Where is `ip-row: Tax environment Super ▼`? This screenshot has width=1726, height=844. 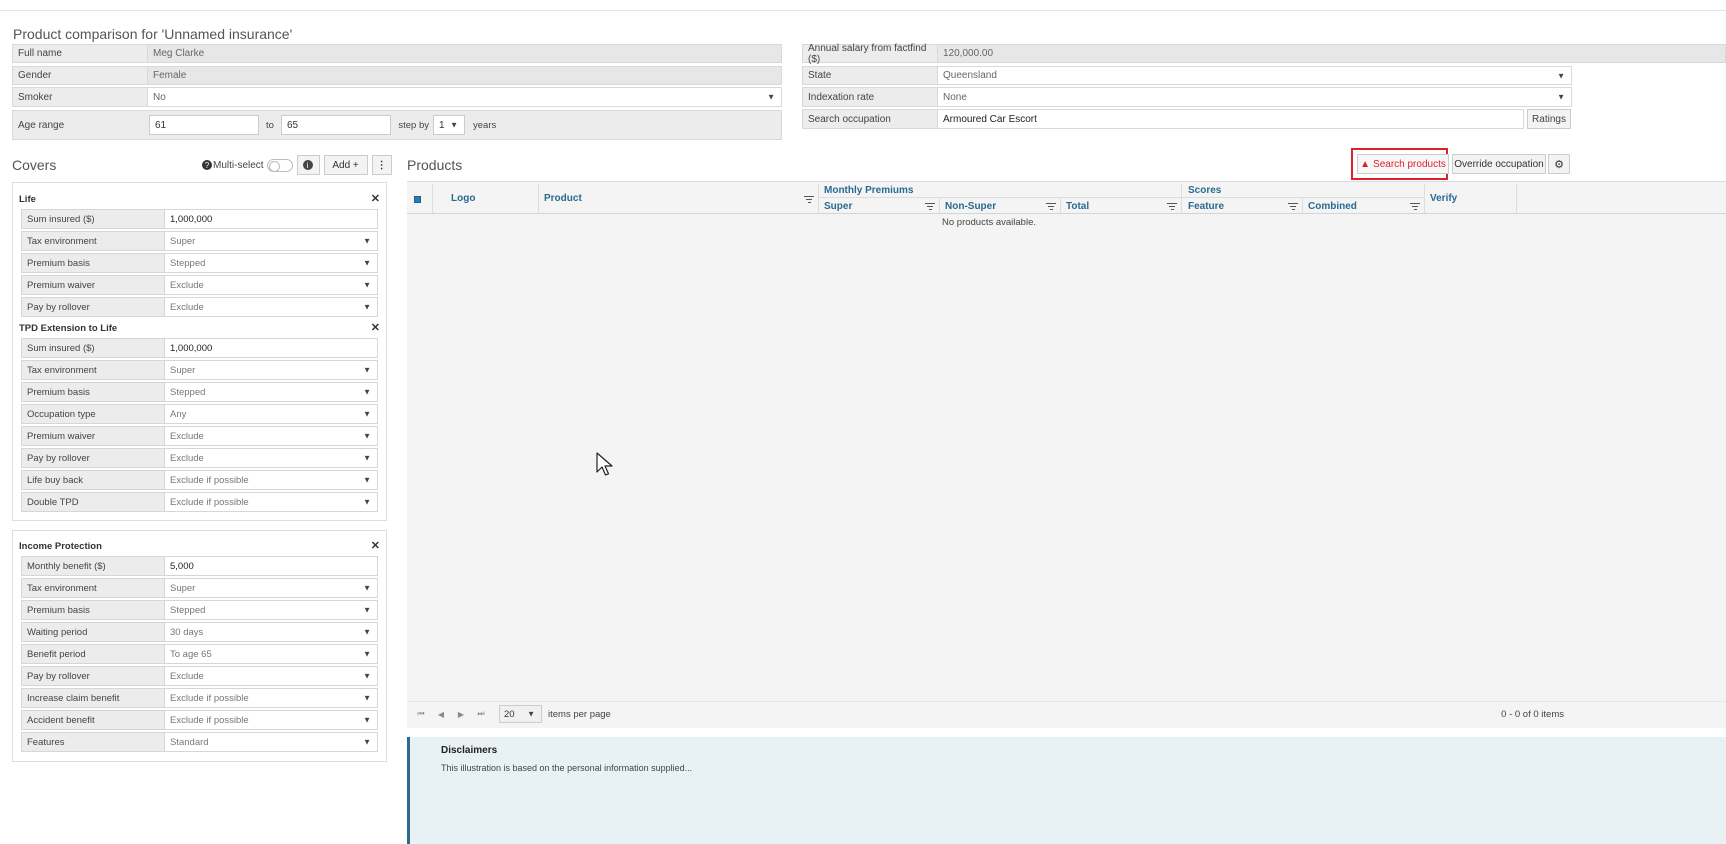
ip-row: Tax environment Super ▼ is located at coordinates (199, 588).